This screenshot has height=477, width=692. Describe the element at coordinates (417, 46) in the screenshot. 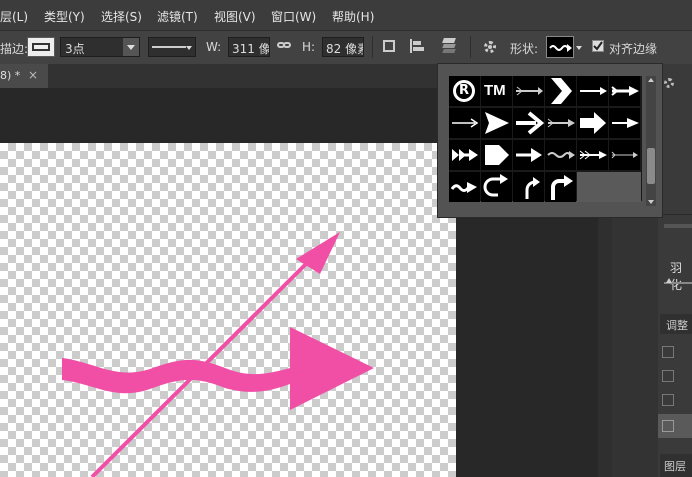

I see `path-alignment-icon` at that location.